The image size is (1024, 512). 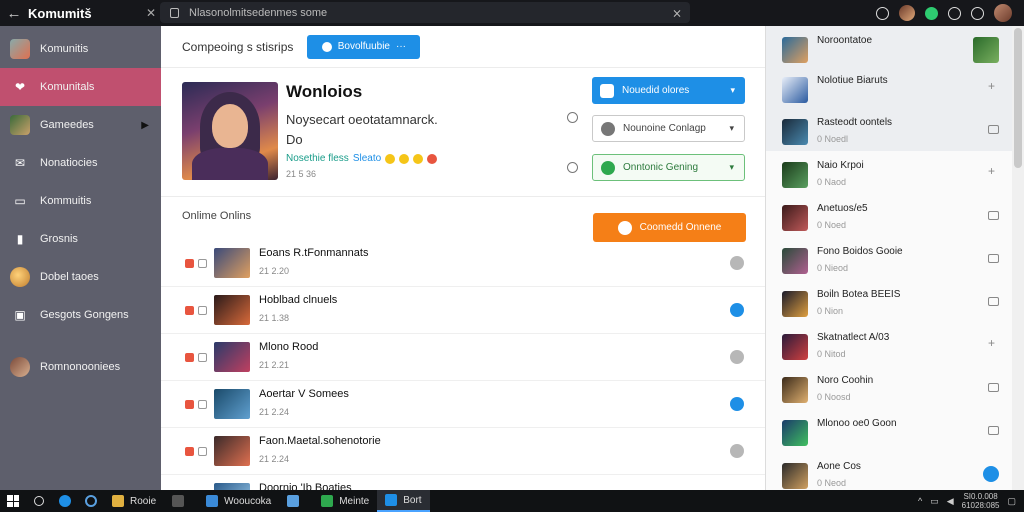 What do you see at coordinates (889, 390) in the screenshot?
I see `friend-item: Noro Coohin 0 Noosd` at bounding box center [889, 390].